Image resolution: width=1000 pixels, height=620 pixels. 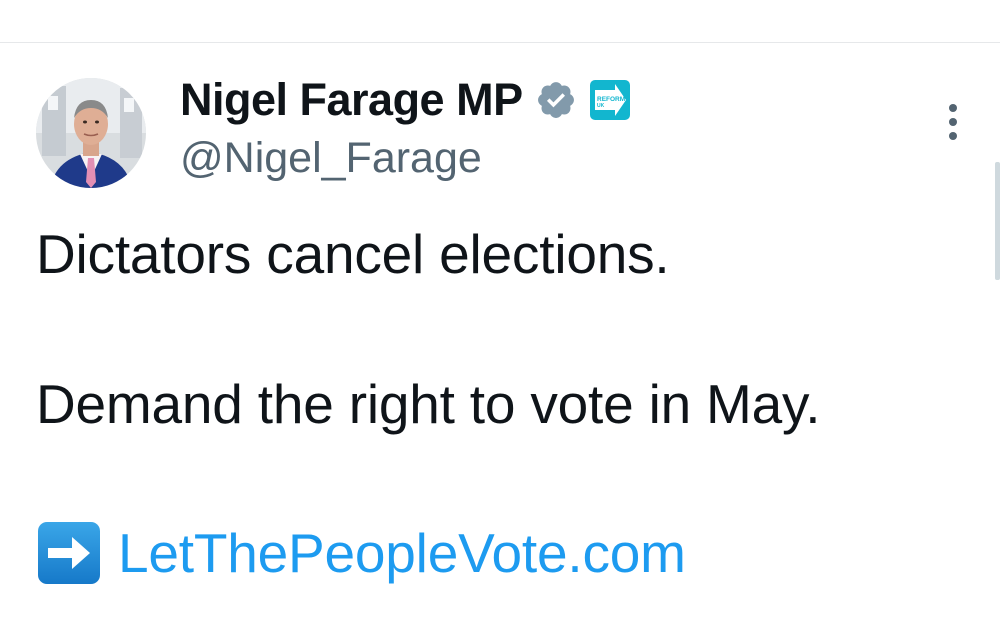 I want to click on reform-uk-badge-icon: REFORM UK, so click(x=610, y=100).